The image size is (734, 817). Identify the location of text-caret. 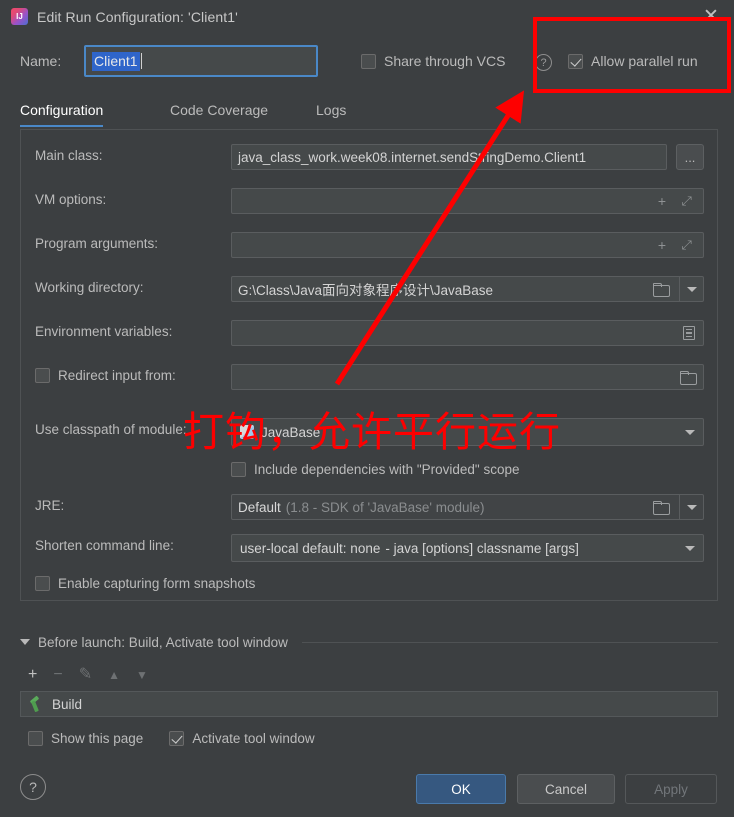
(141, 61).